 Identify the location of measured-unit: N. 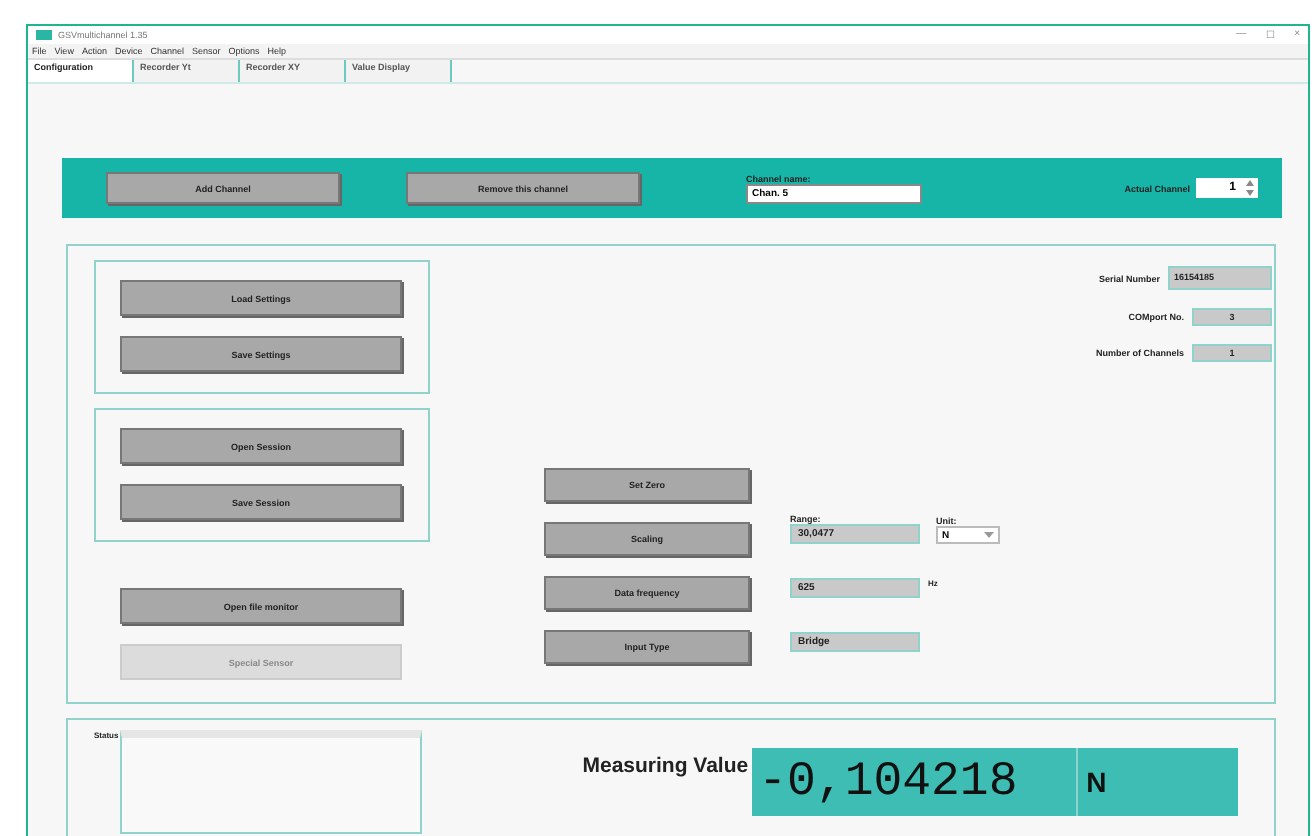
(1095, 782).